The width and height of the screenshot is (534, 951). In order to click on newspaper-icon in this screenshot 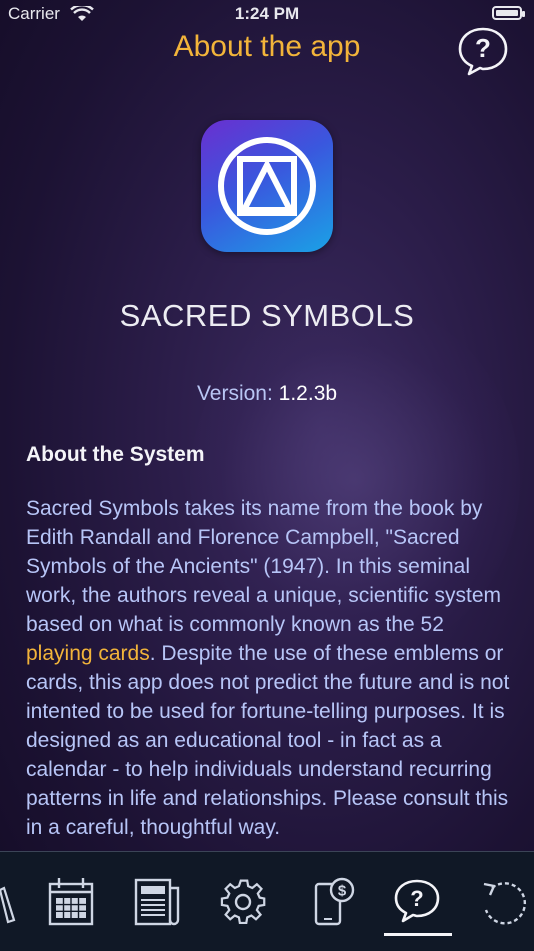, I will do `click(157, 902)`.